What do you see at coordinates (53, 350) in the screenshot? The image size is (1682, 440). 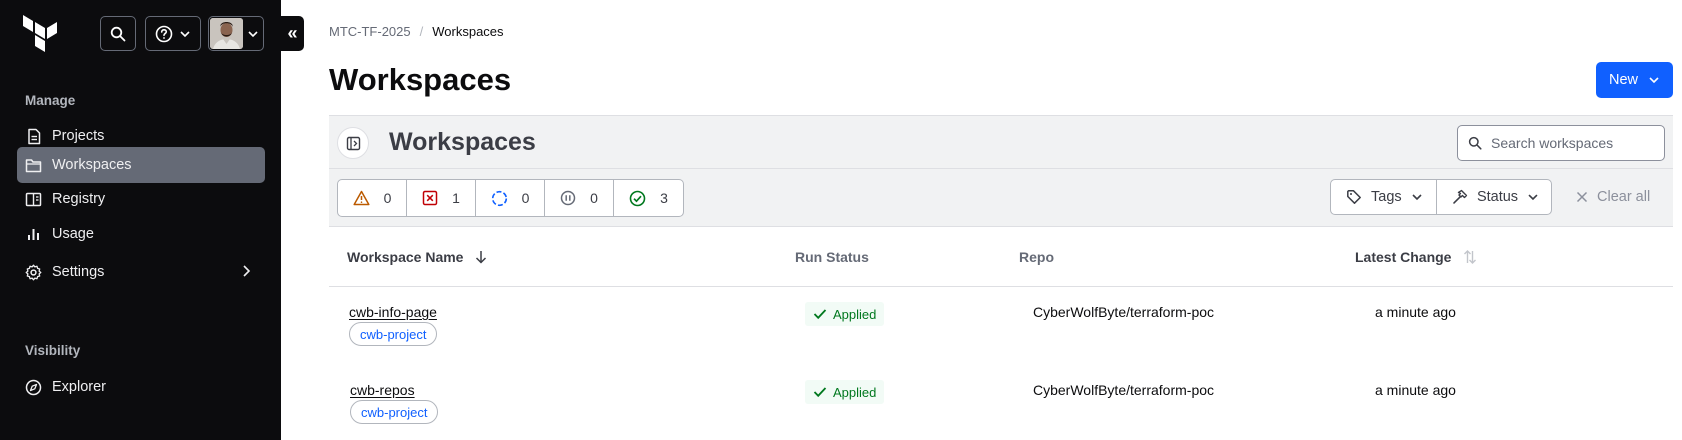 I see `sidebar-section-title: Visibility` at bounding box center [53, 350].